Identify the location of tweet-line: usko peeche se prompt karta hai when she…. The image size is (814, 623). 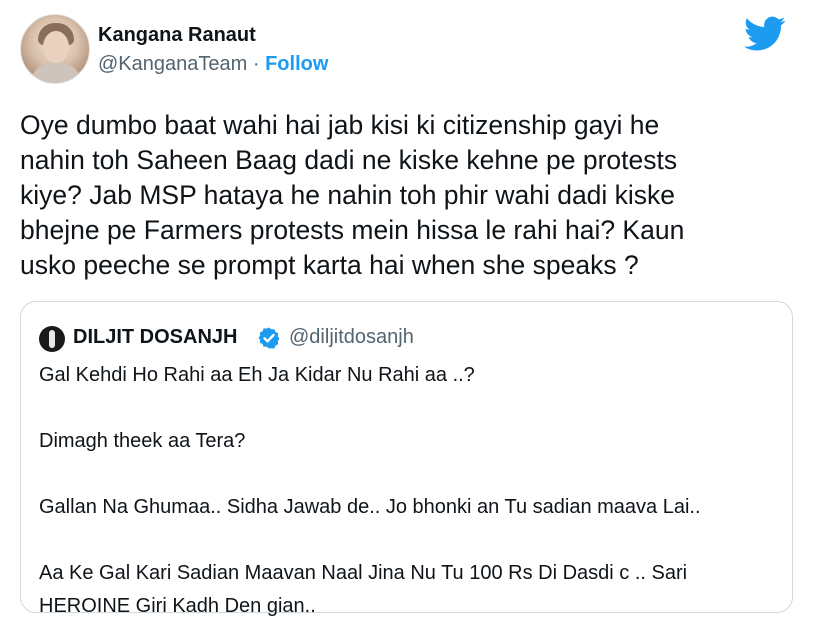
(329, 265).